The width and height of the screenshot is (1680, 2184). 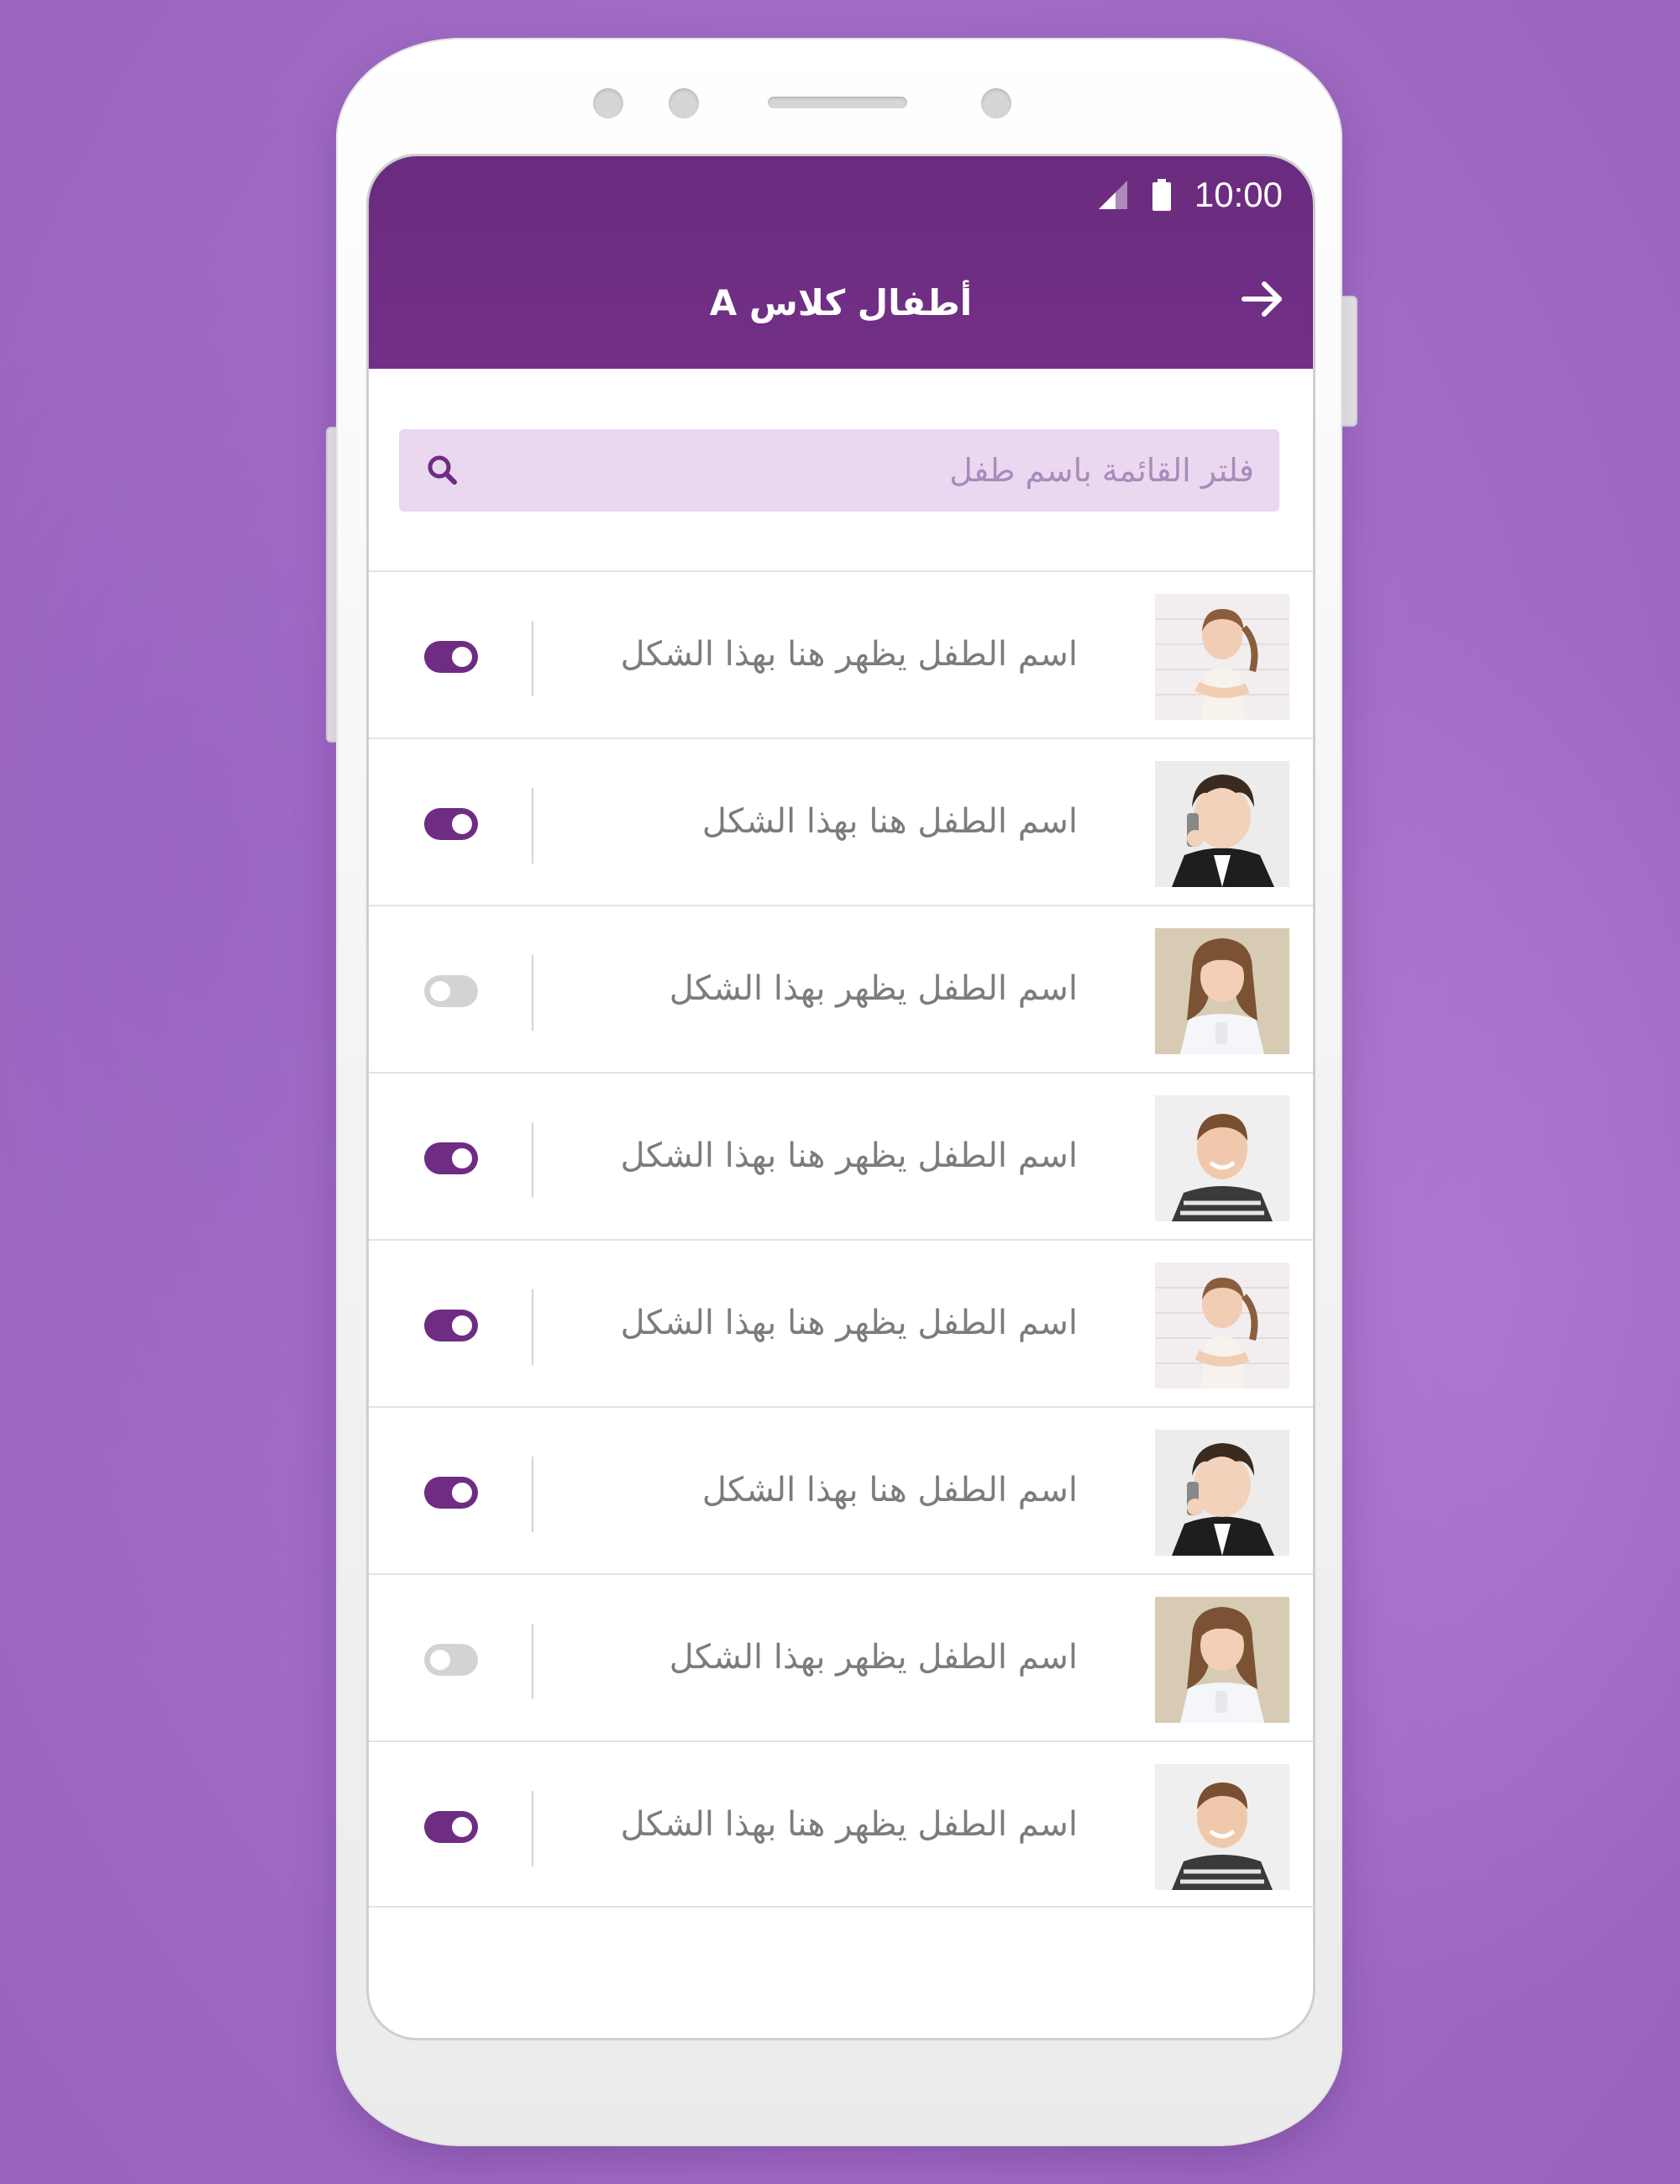 I want to click on battery-icon, so click(x=1161, y=195).